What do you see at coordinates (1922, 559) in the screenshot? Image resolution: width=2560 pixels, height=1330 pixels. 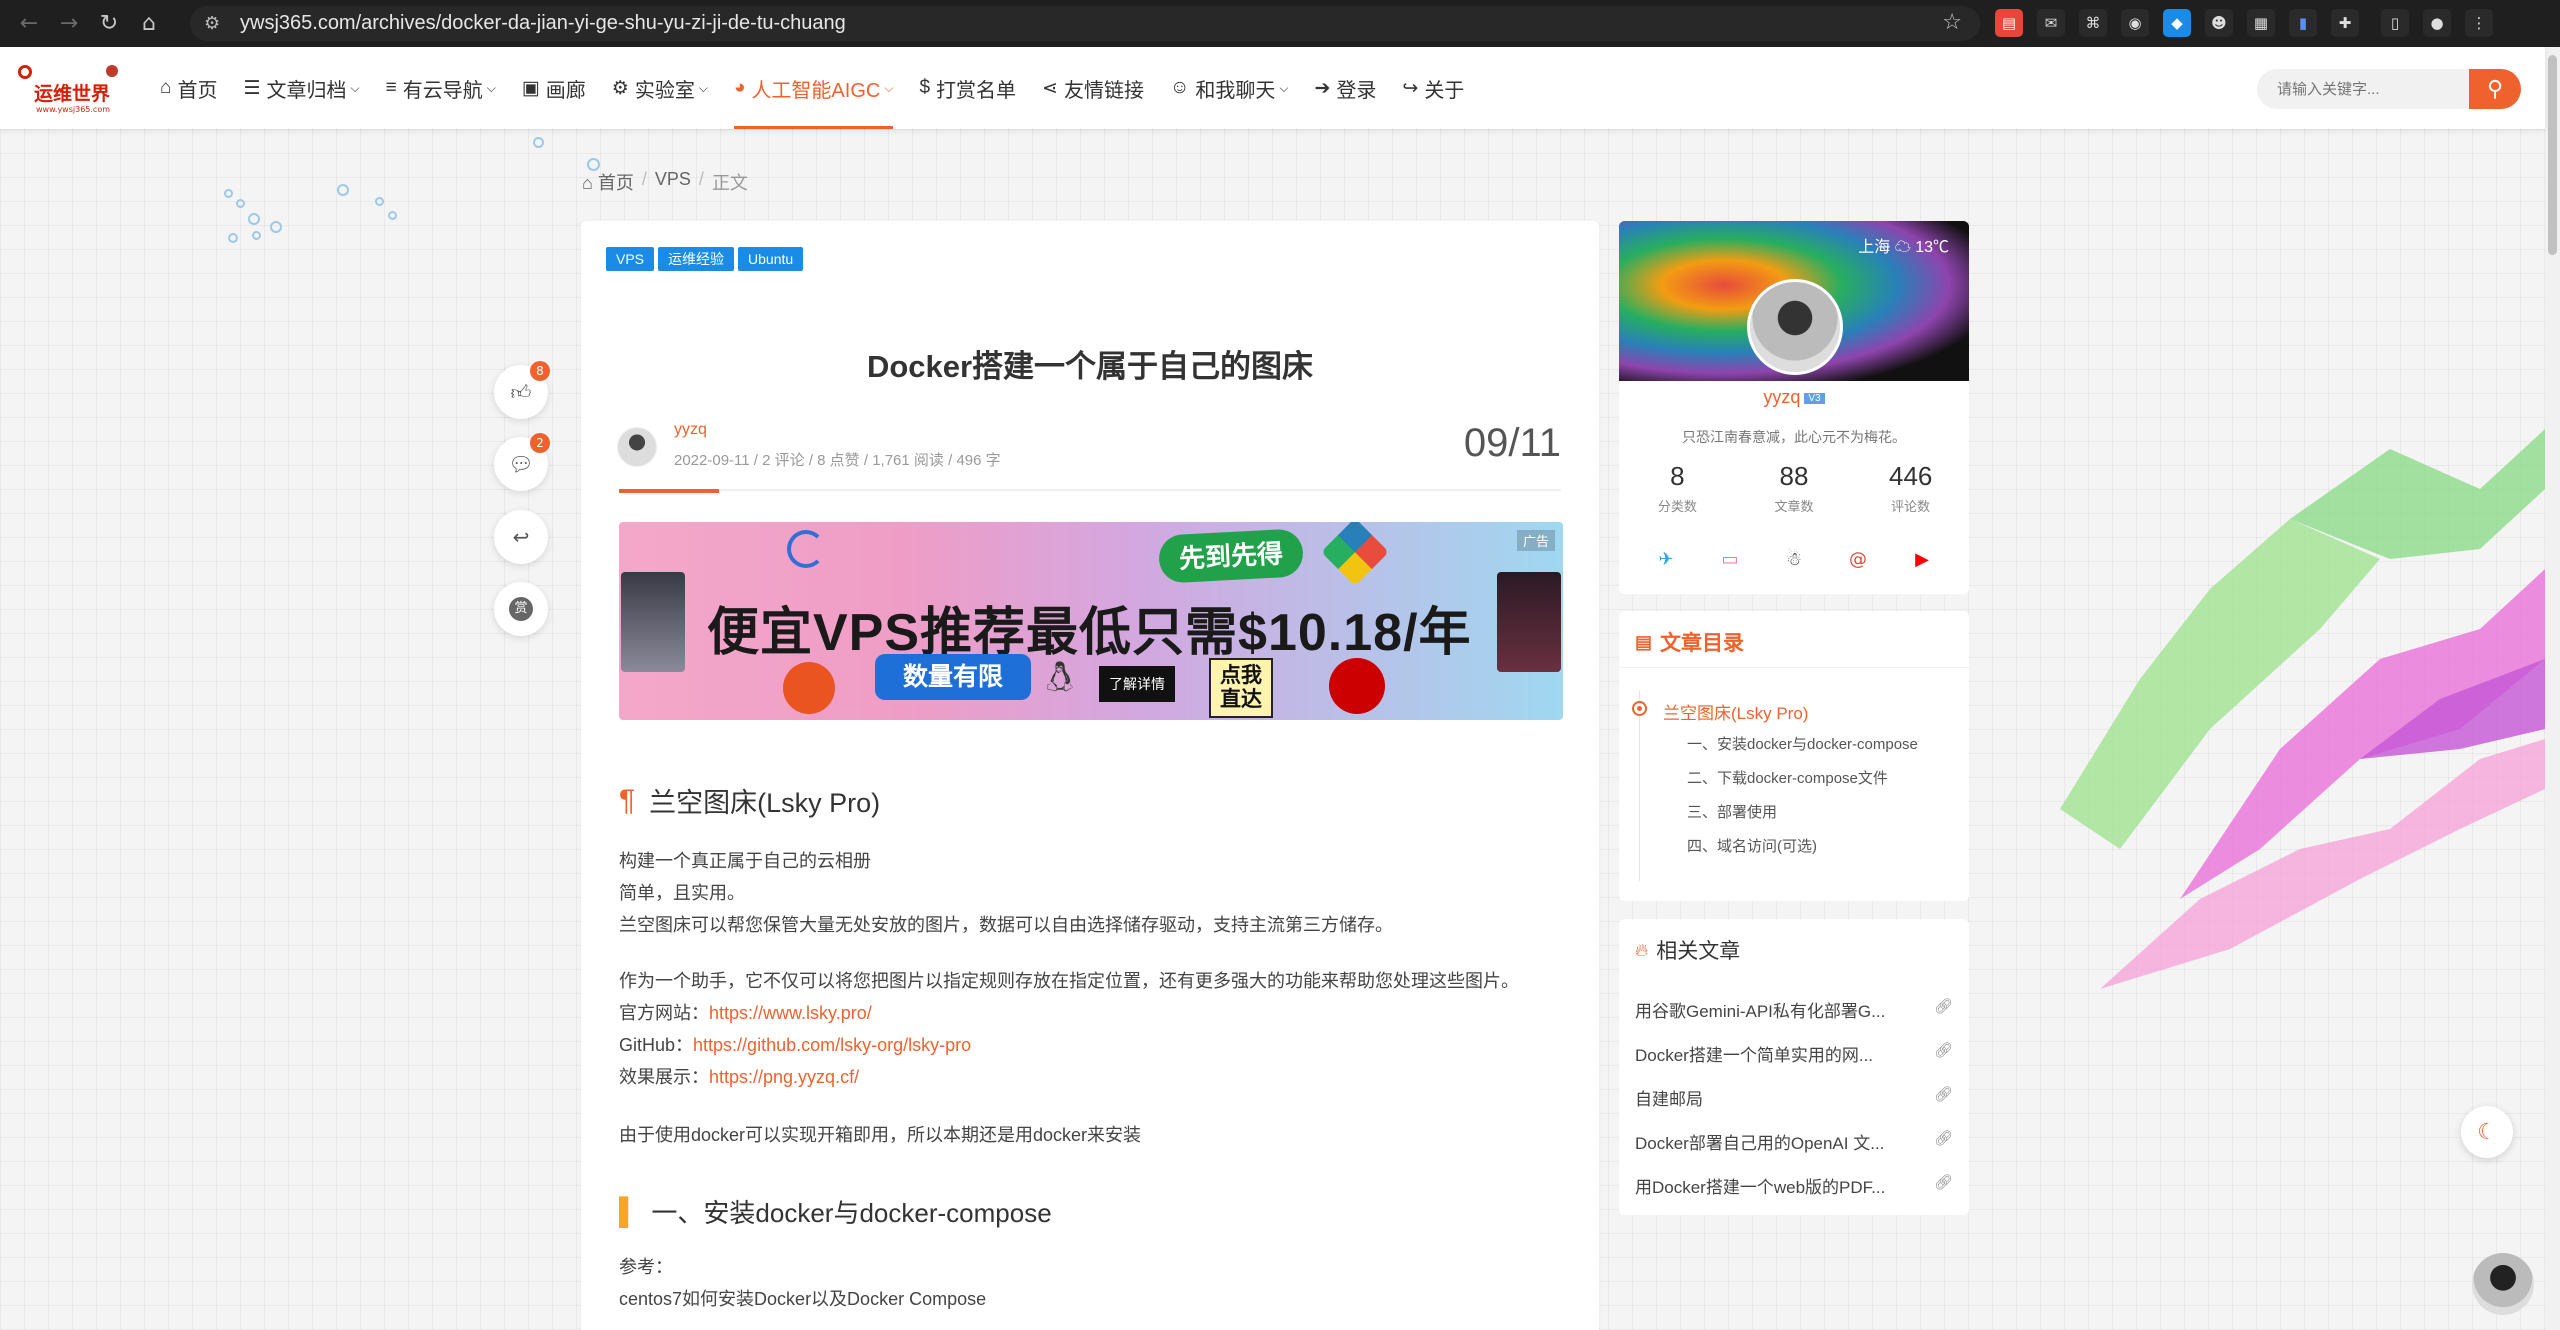 I see `youtube-icon: ▶` at bounding box center [1922, 559].